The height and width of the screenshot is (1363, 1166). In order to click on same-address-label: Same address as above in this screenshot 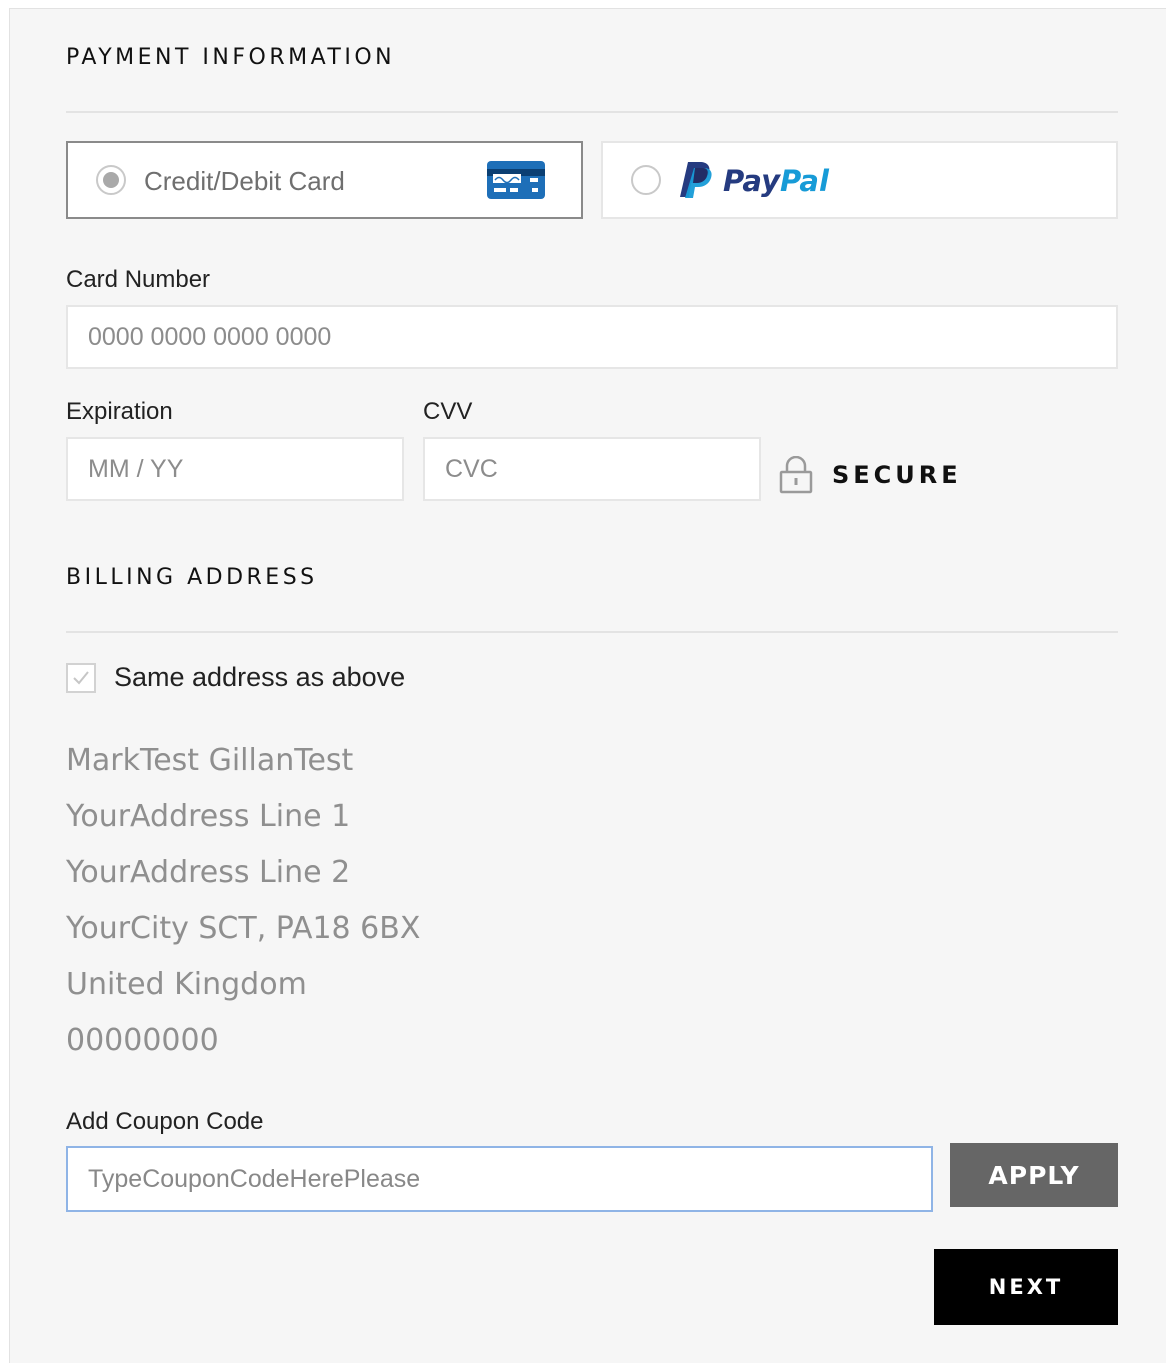, I will do `click(259, 677)`.